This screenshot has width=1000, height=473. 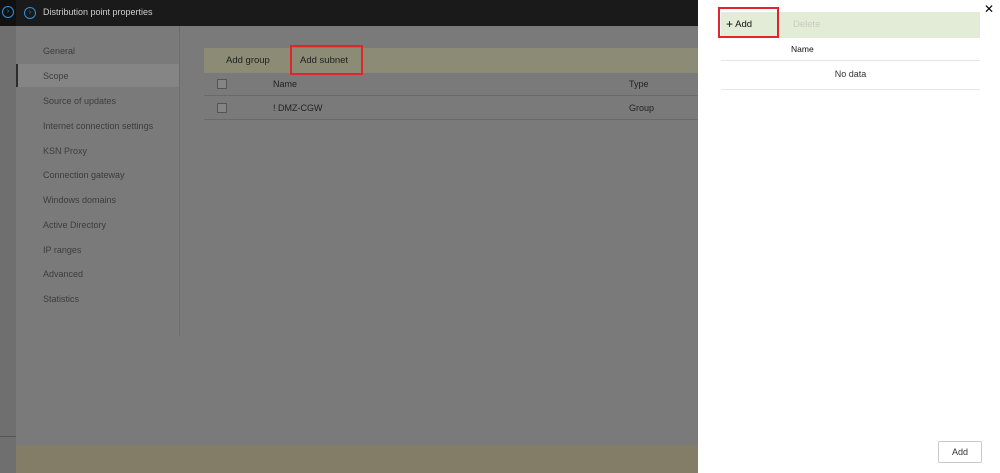 What do you see at coordinates (451, 60) in the screenshot?
I see `scope-toolbar: Add group Add subnet` at bounding box center [451, 60].